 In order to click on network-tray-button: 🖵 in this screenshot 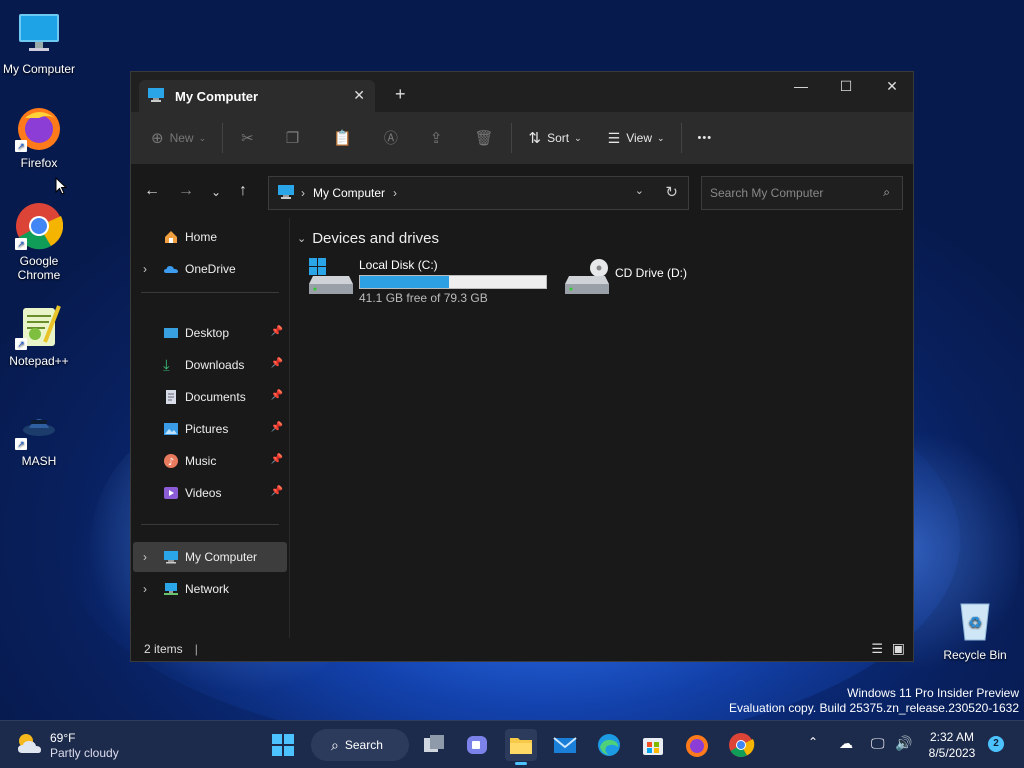, I will do `click(878, 743)`.